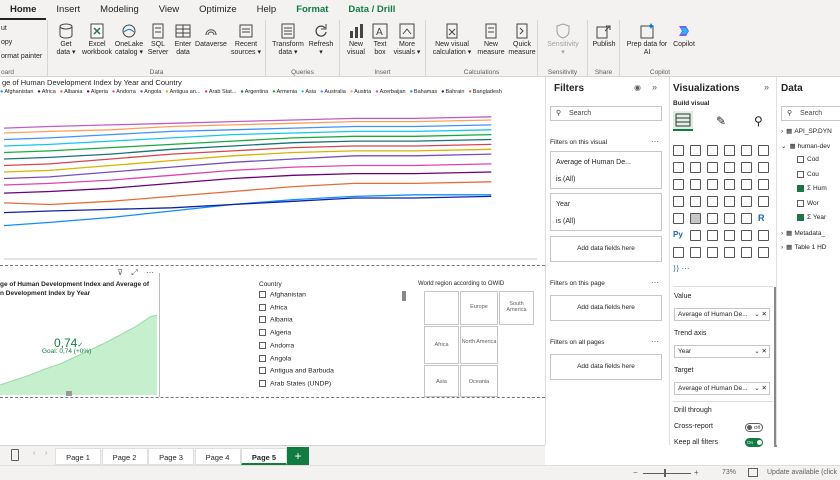 This screenshot has height=480, width=840. I want to click on page-tab: Page 2, so click(124, 456).